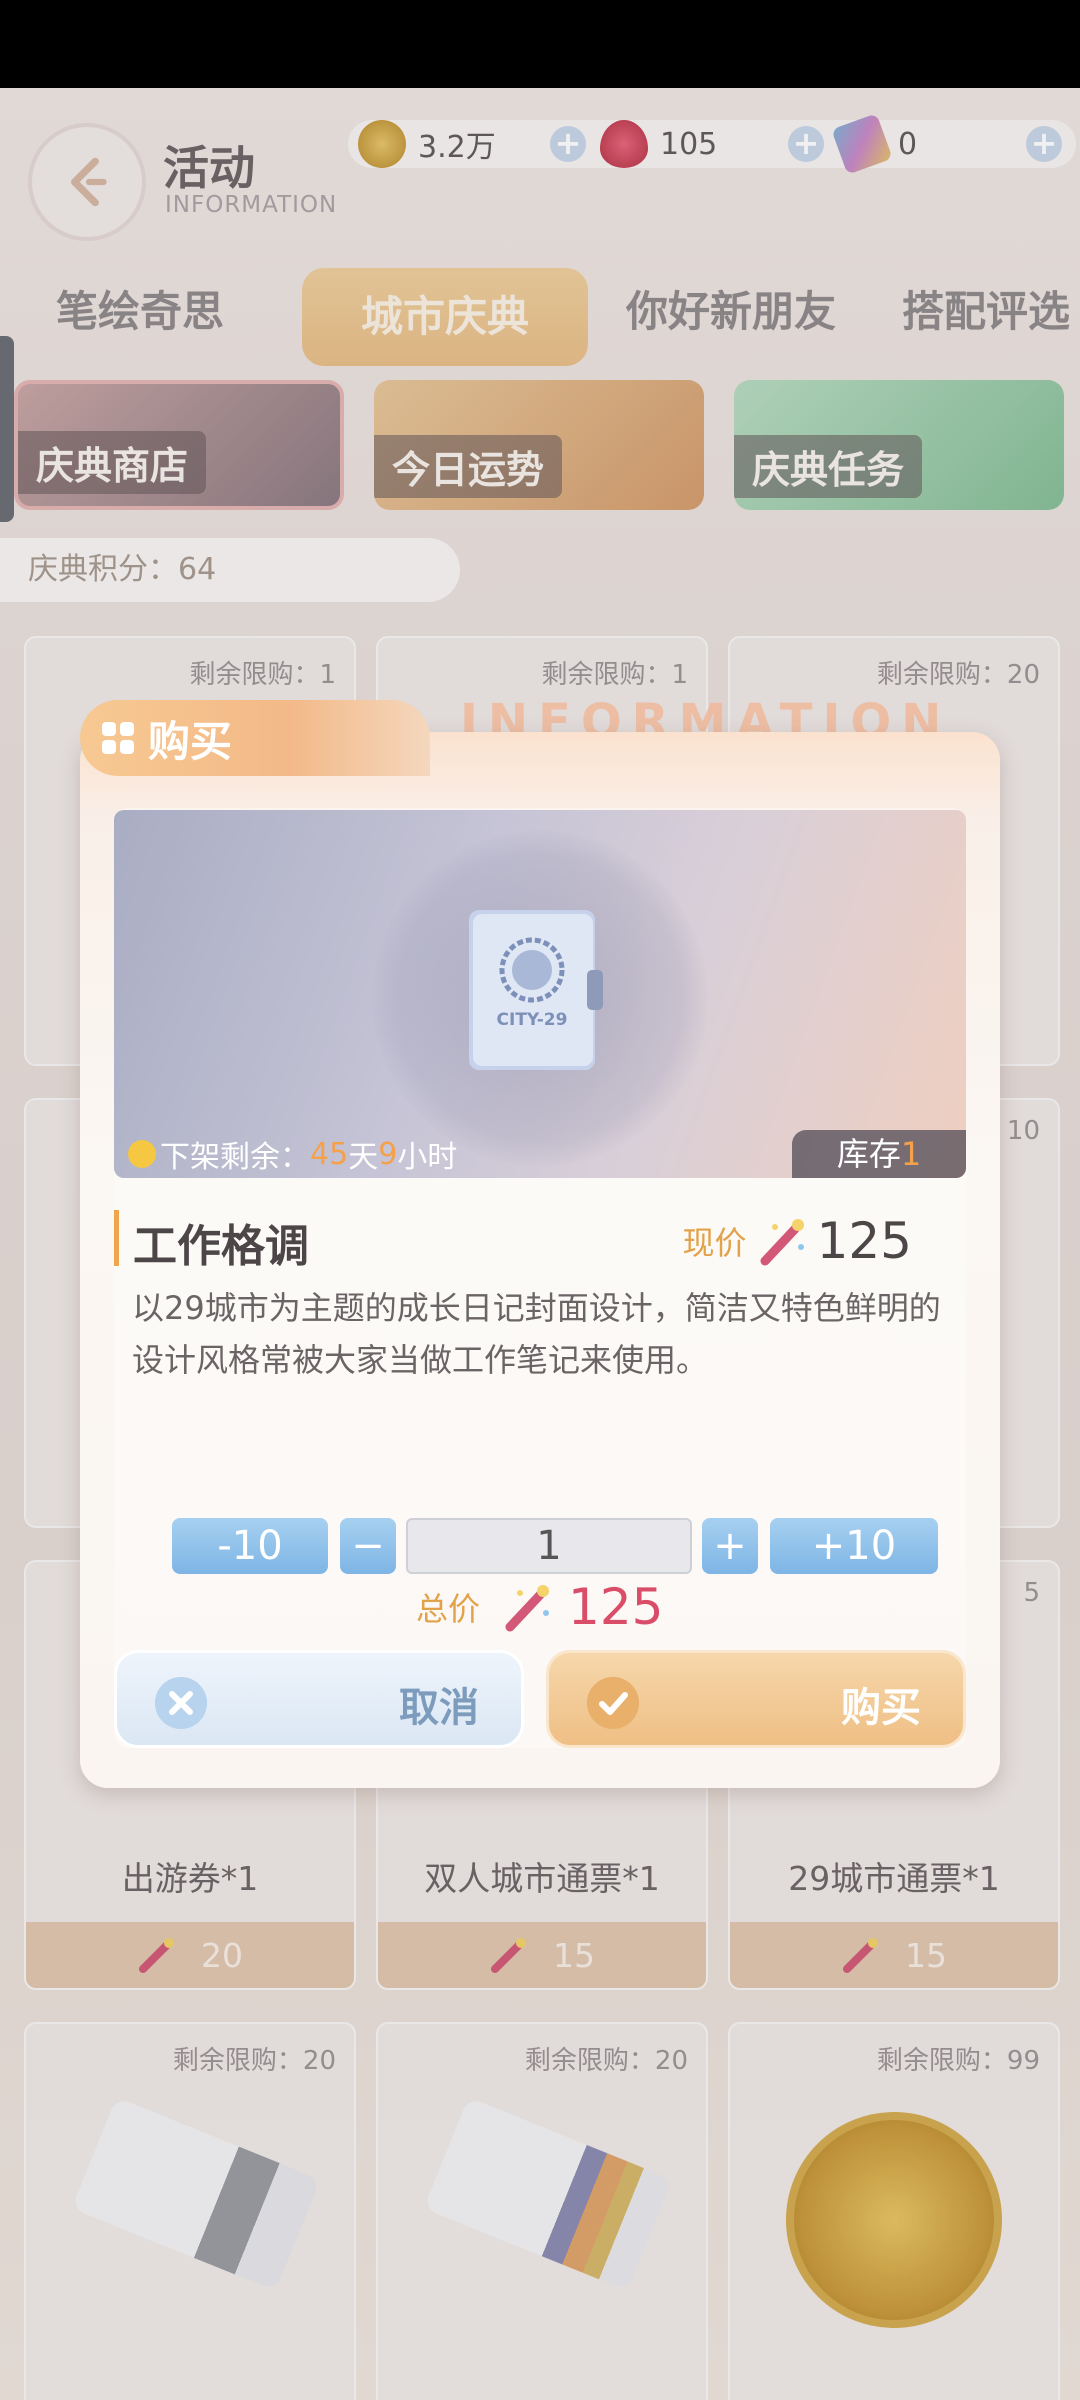 This screenshot has width=1080, height=2400. I want to click on price-label: 现价, so click(714, 1243).